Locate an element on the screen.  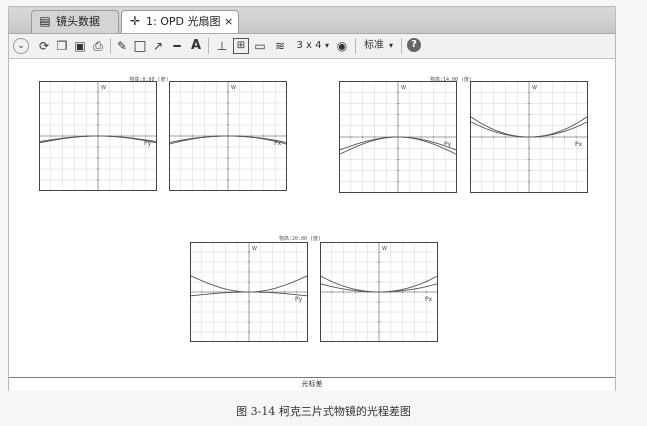
tab-bar: ▤ 镜头数据 ✛ 1: OPD 光扇图 × is located at coordinates (312, 20).